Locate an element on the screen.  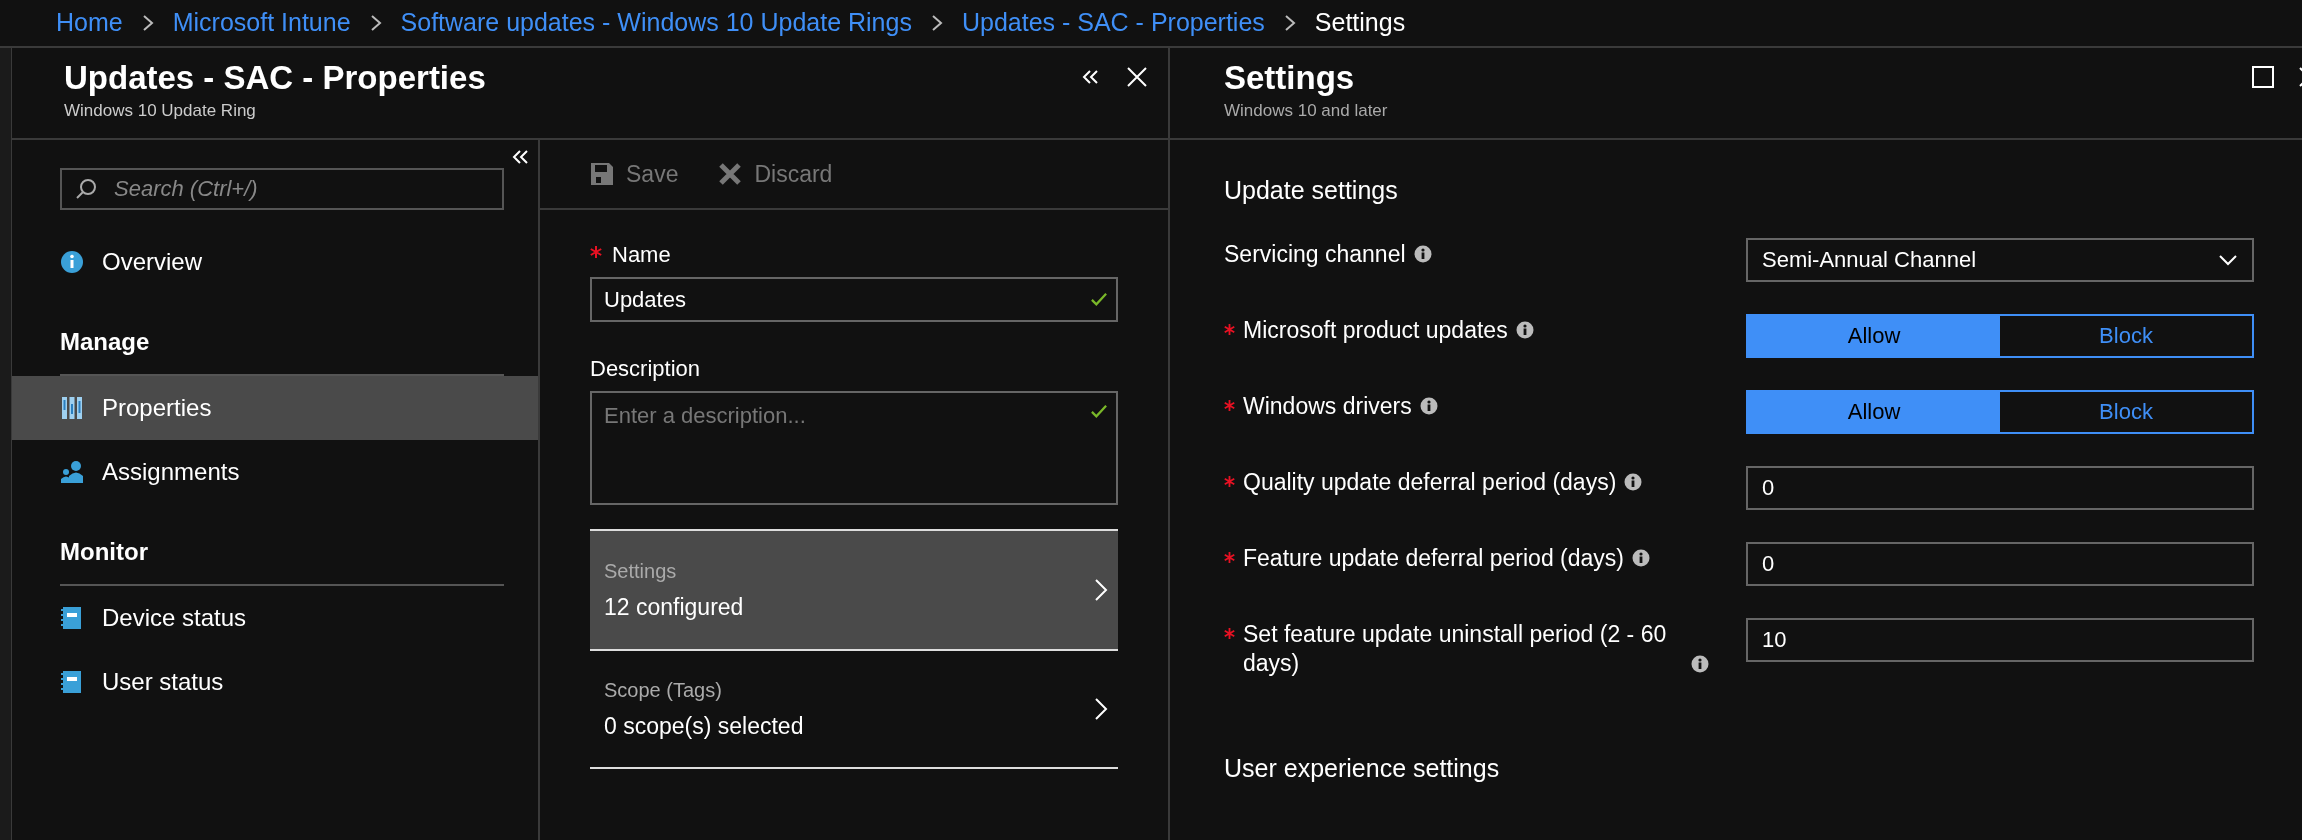
search-field: Search (Ctrl+/) is located at coordinates (282, 189).